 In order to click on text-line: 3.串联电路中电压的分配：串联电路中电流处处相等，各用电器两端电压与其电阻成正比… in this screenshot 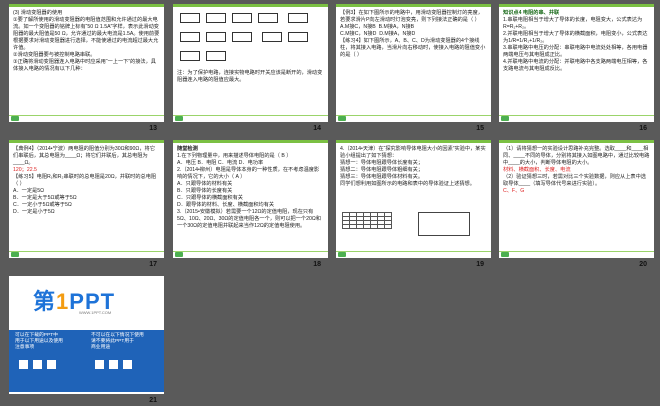, I will do `click(575, 51)`.